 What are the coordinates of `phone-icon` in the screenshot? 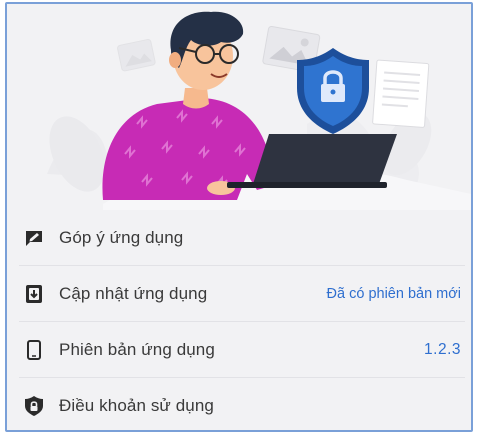 It's located at (34, 350).